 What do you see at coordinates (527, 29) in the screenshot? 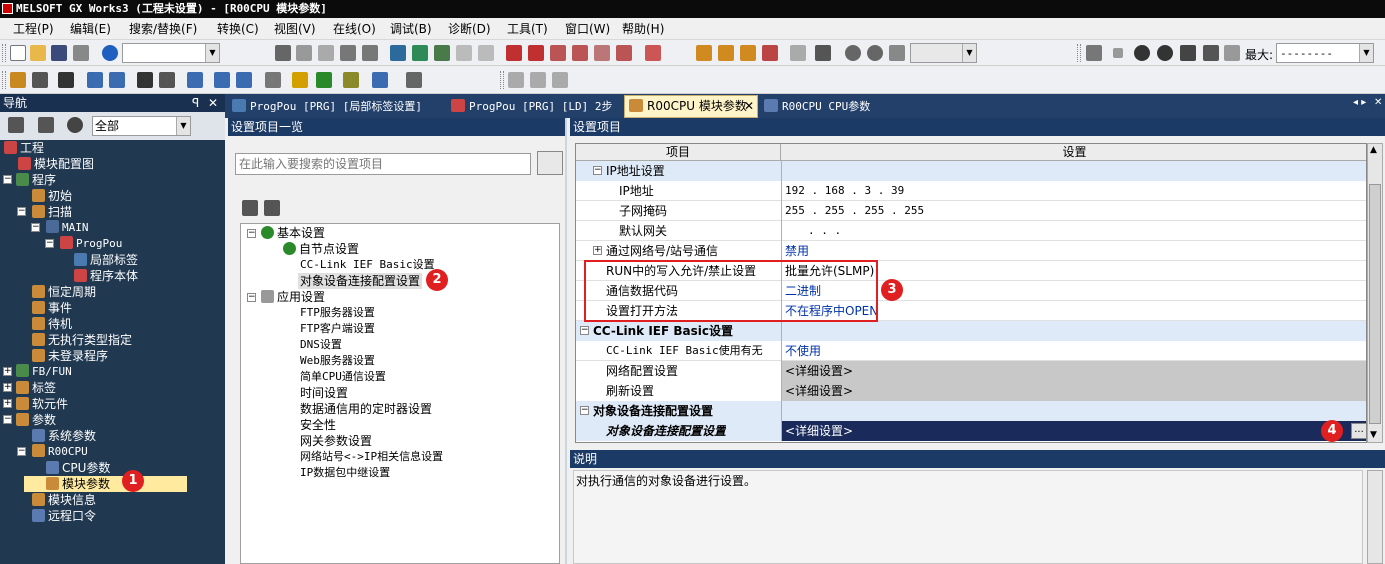
I see `menu-tools: 工具(T)` at bounding box center [527, 29].